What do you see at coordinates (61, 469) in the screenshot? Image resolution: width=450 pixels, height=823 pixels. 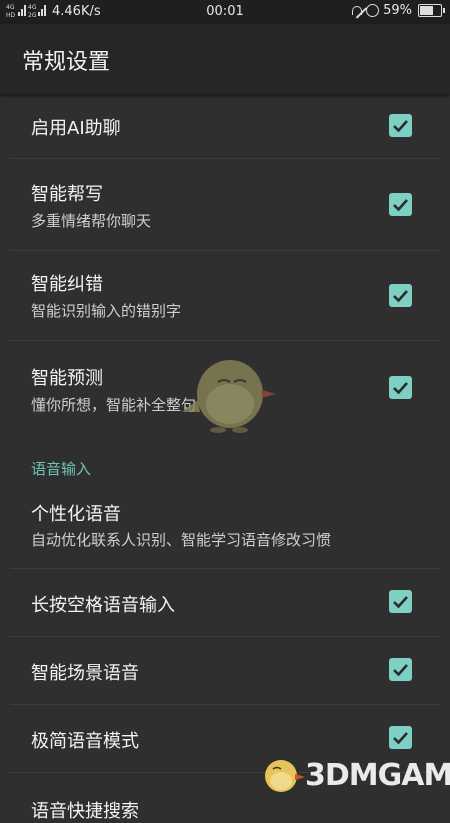 I see `section-header-voice: 语音输入` at bounding box center [61, 469].